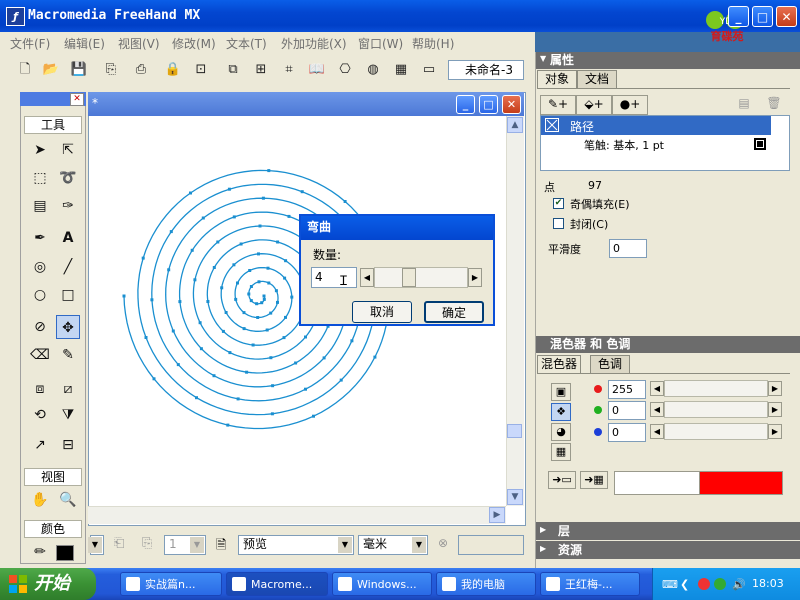  What do you see at coordinates (775, 431) in the screenshot?
I see `blue-slider-right: ▶` at bounding box center [775, 431].